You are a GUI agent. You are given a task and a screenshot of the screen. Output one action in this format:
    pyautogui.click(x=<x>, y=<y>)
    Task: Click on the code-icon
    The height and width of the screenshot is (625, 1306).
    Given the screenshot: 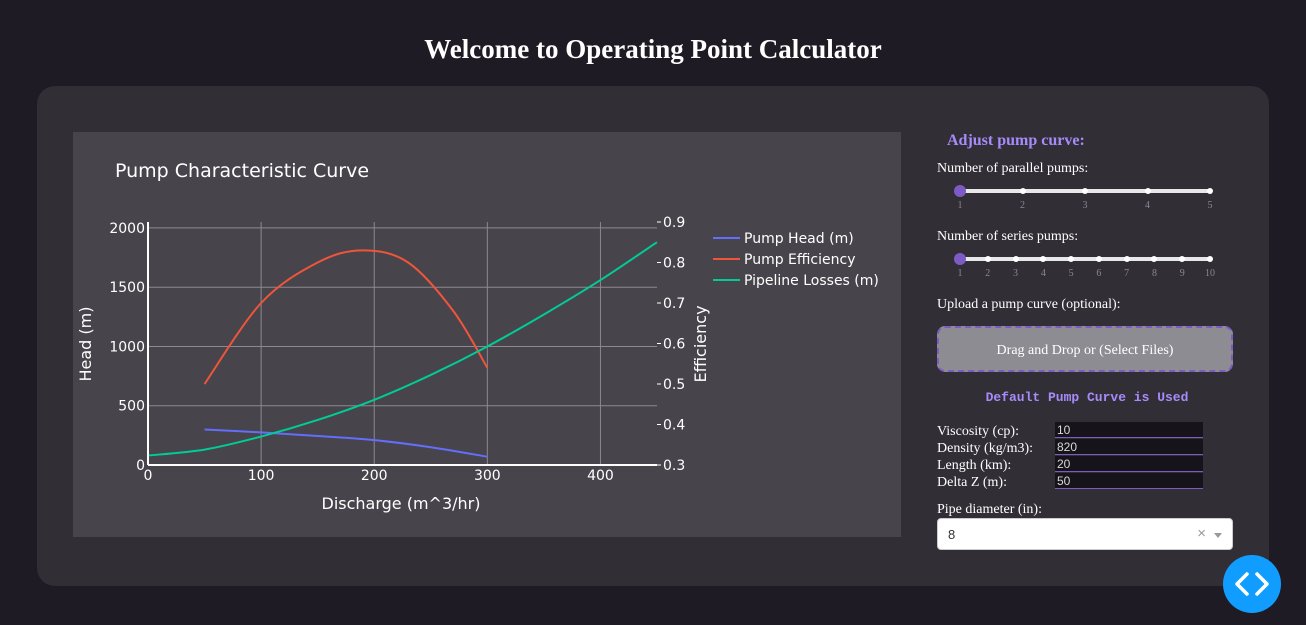 What is the action you would take?
    pyautogui.click(x=1252, y=584)
    